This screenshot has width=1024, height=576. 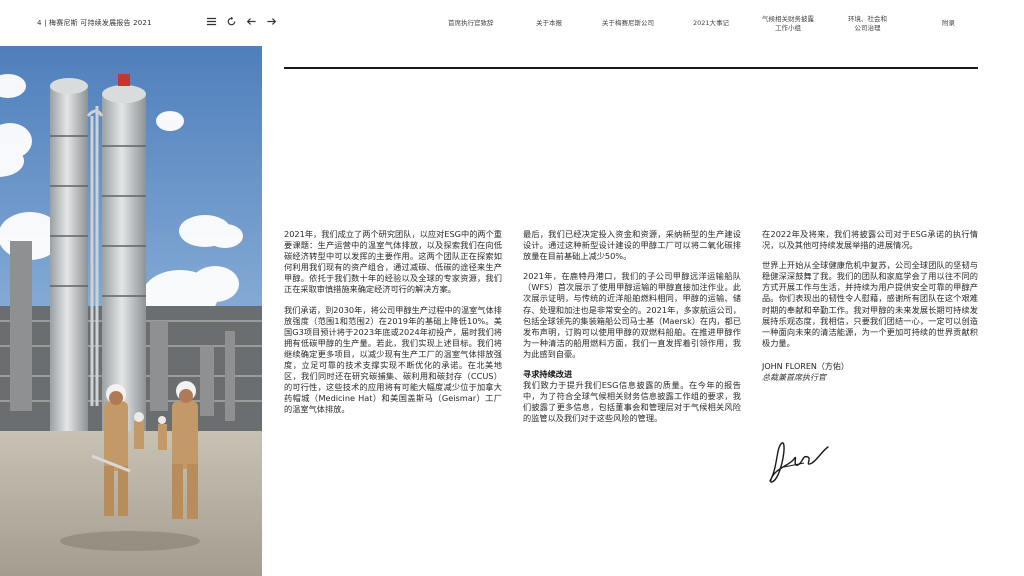 I want to click on nav-esg: 环境、社会和 公司治理, so click(x=867, y=24).